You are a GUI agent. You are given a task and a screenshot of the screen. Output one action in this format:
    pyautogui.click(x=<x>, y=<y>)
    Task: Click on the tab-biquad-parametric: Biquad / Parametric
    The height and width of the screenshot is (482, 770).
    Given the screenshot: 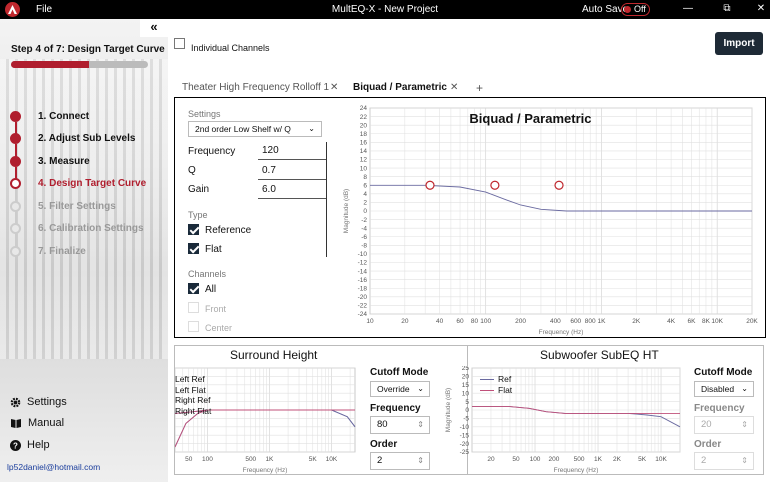 What is the action you would take?
    pyautogui.click(x=400, y=87)
    